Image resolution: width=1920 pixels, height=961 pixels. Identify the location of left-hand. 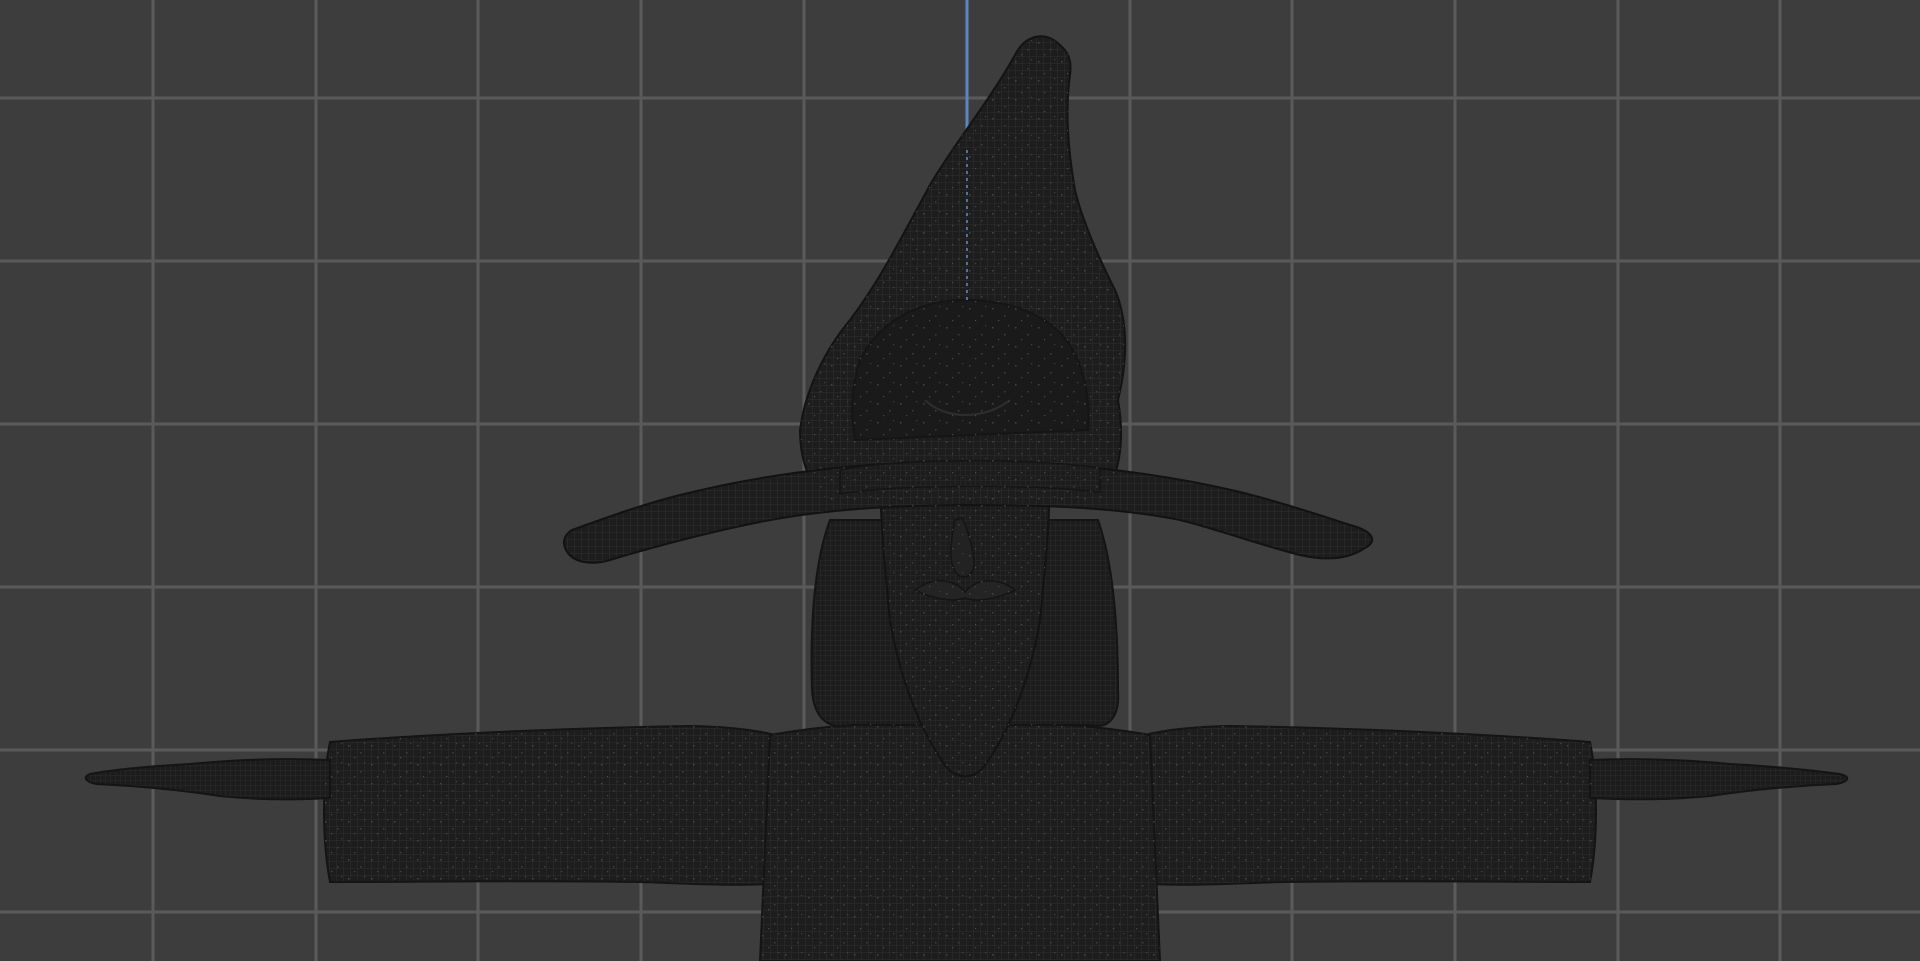
(207, 779).